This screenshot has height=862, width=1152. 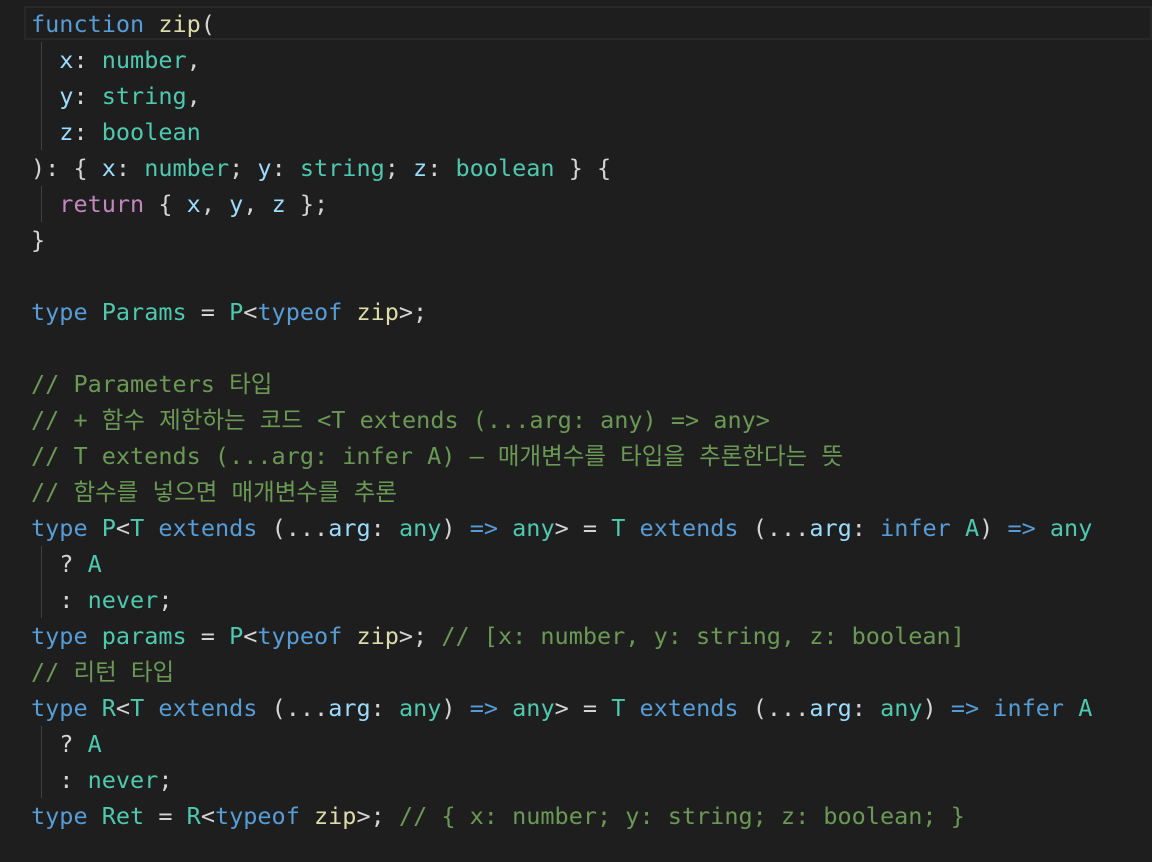 I want to click on punctuation-token: > =, so click(x=583, y=528).